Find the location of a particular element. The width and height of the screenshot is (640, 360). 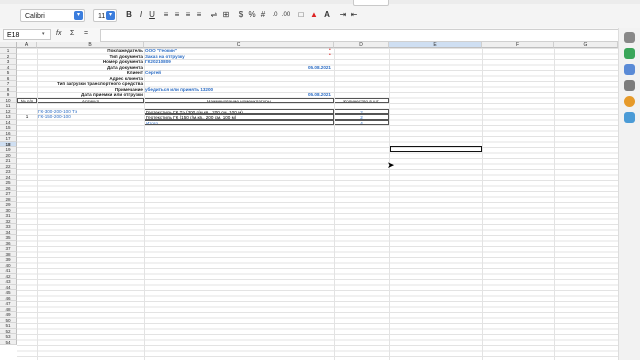

font-size-value: 11 is located at coordinates (102, 16).